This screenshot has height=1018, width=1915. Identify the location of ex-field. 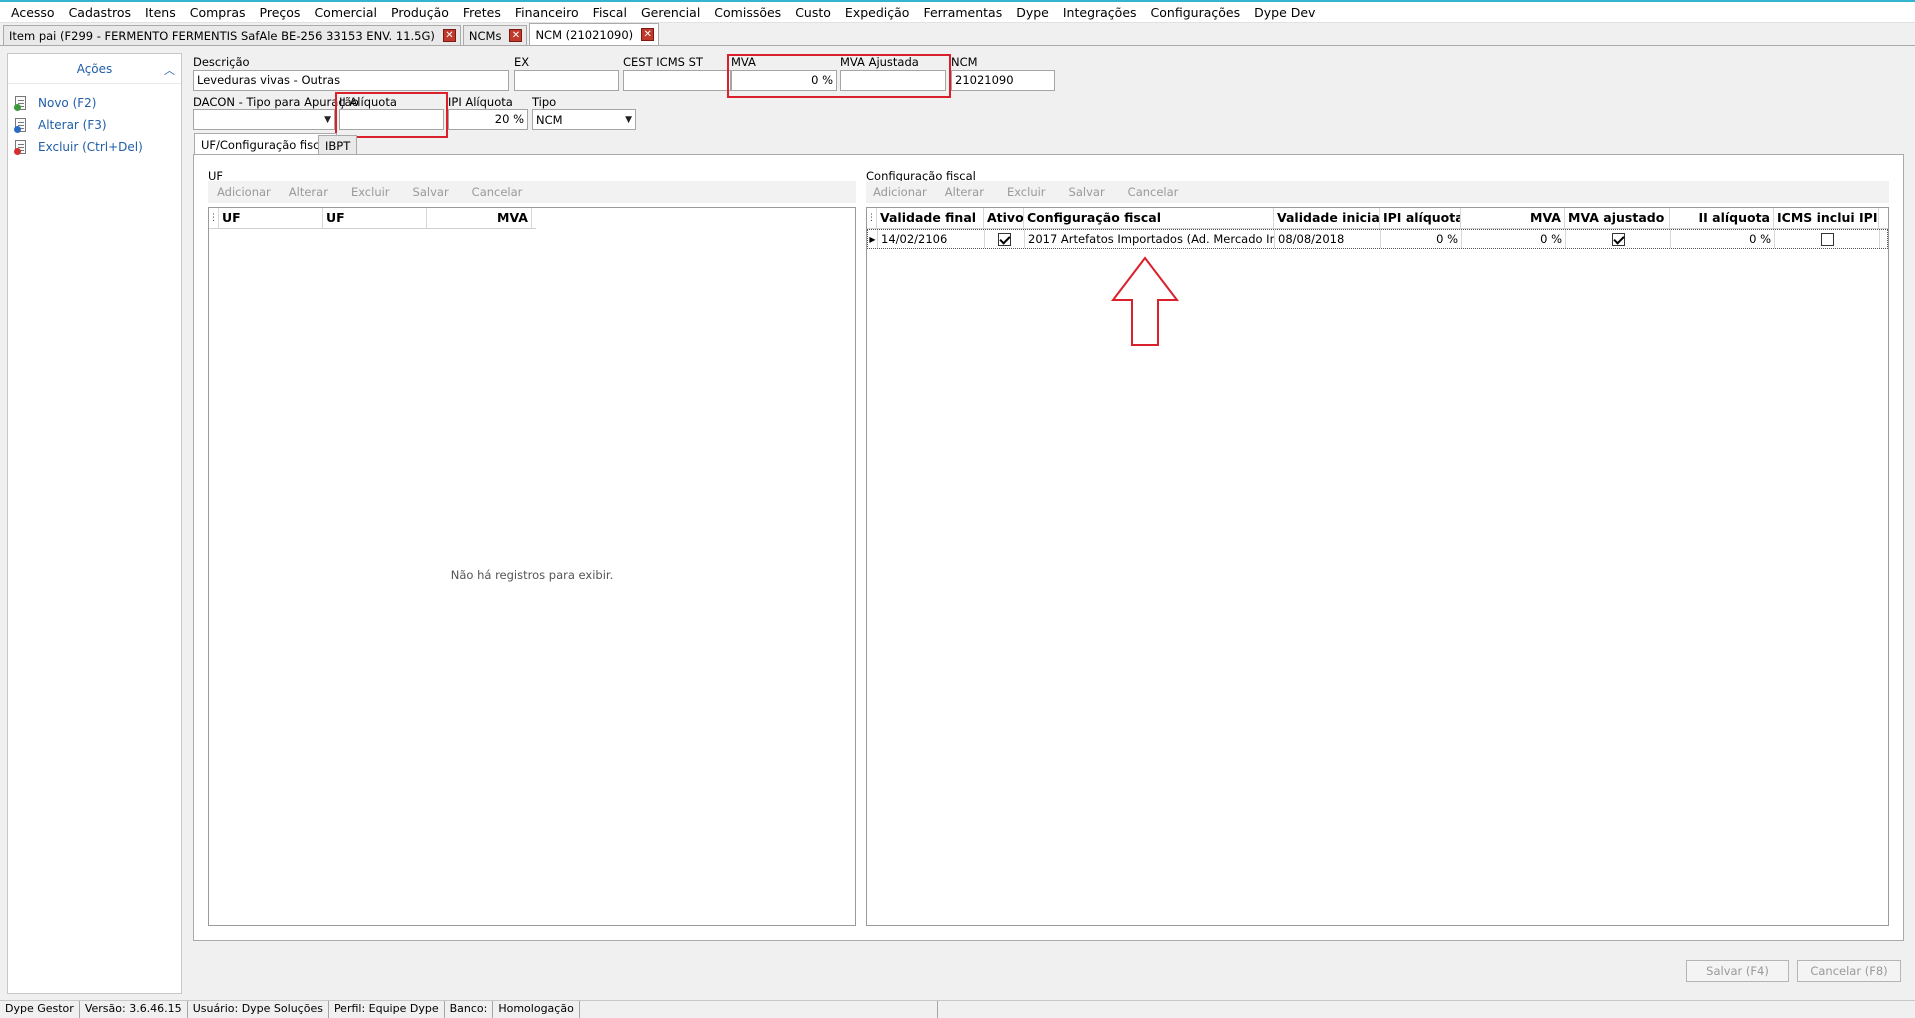
(566, 80).